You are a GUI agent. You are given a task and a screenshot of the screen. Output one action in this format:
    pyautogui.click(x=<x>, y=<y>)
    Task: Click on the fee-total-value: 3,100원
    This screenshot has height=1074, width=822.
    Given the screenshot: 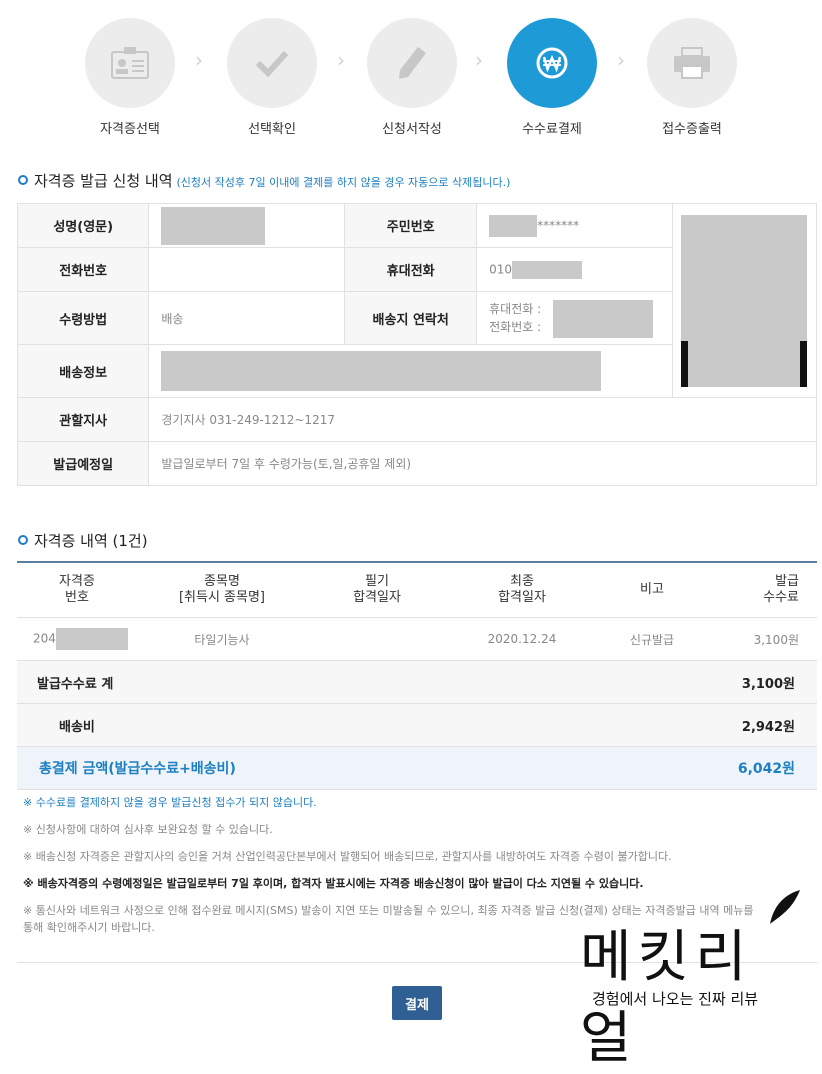 What is the action you would take?
    pyautogui.click(x=762, y=682)
    